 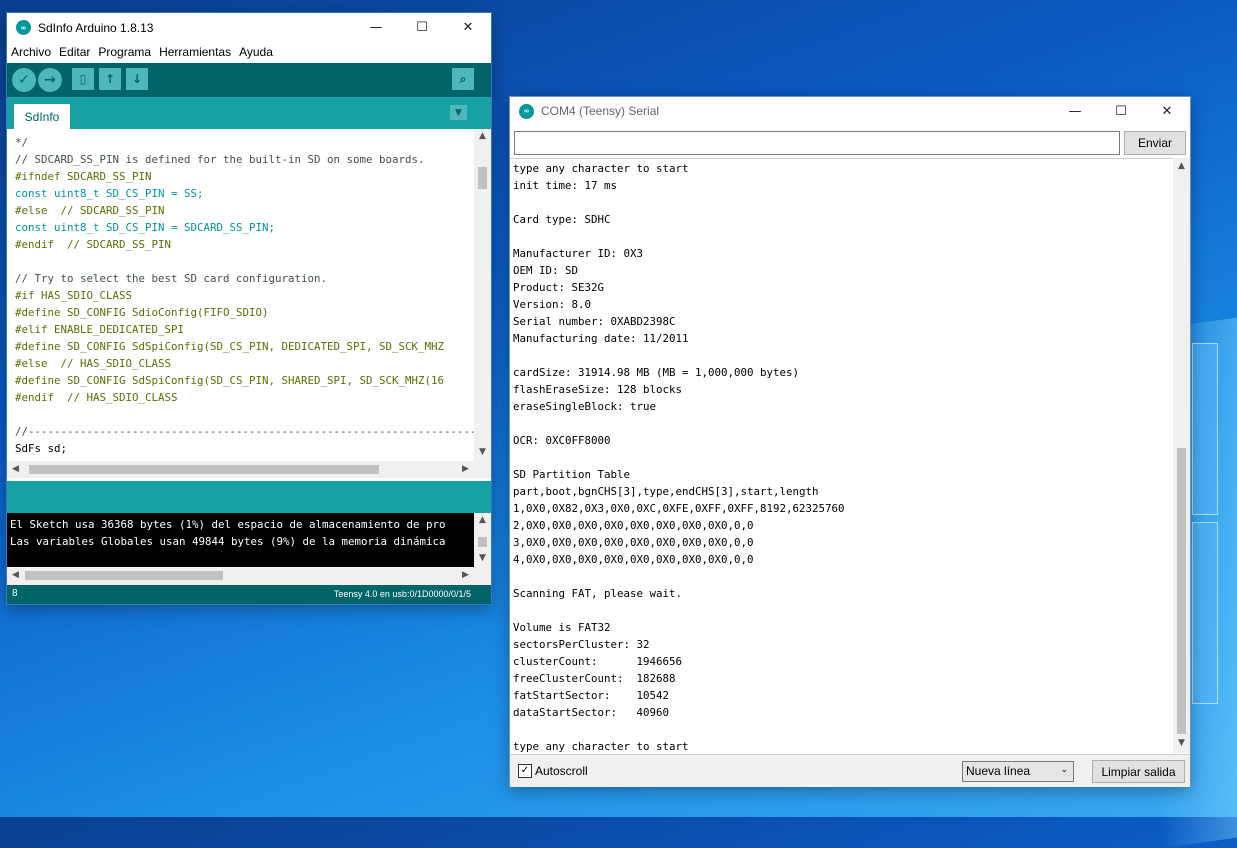 What do you see at coordinates (256, 52) in the screenshot?
I see `menu-ayuda: Ayuda` at bounding box center [256, 52].